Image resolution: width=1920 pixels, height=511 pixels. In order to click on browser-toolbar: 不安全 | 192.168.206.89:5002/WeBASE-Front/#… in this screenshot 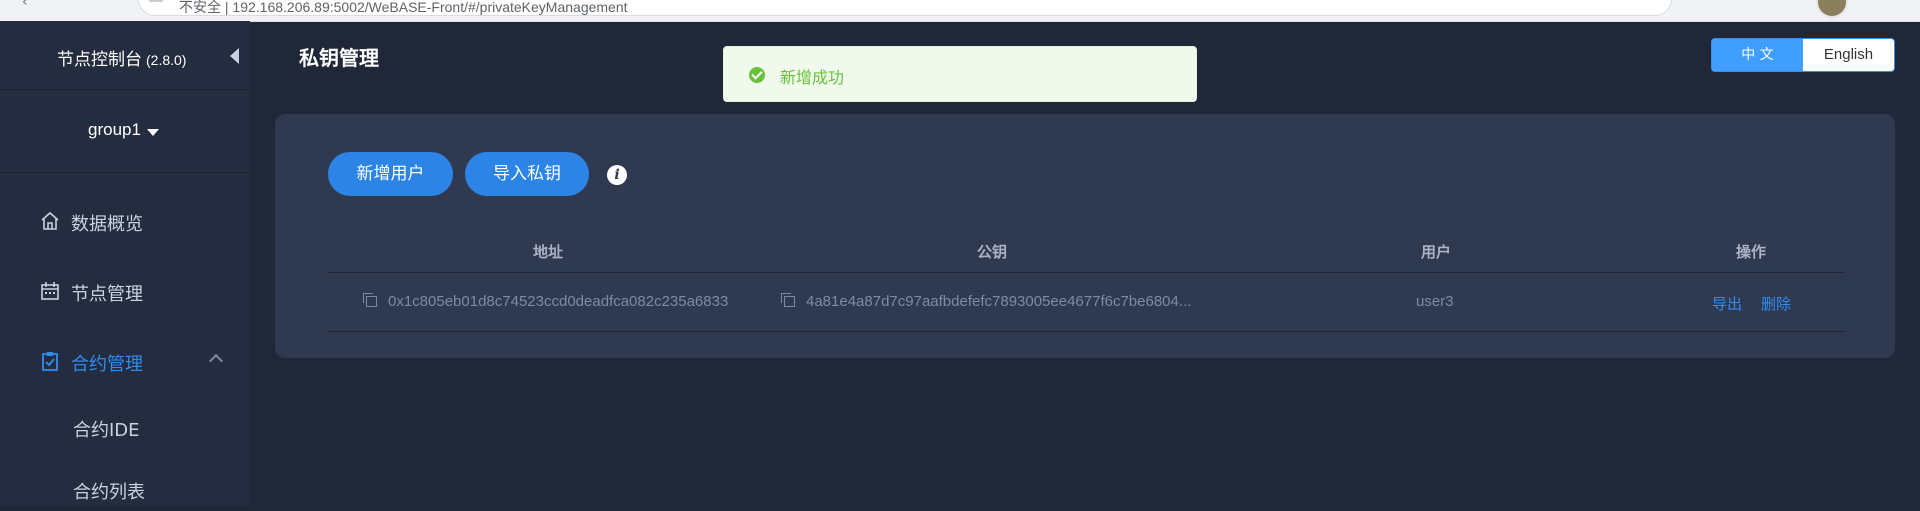, I will do `click(960, 11)`.